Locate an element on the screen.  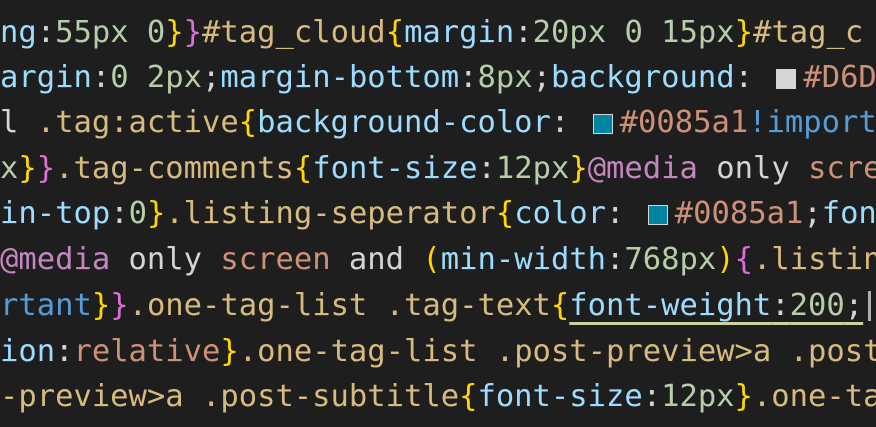
text-cursor is located at coordinates (869, 306).